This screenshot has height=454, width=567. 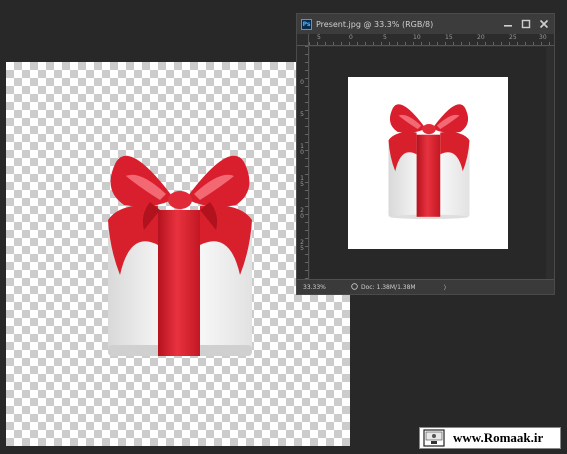 I want to click on status-menu-arrow: 〉, so click(x=447, y=287).